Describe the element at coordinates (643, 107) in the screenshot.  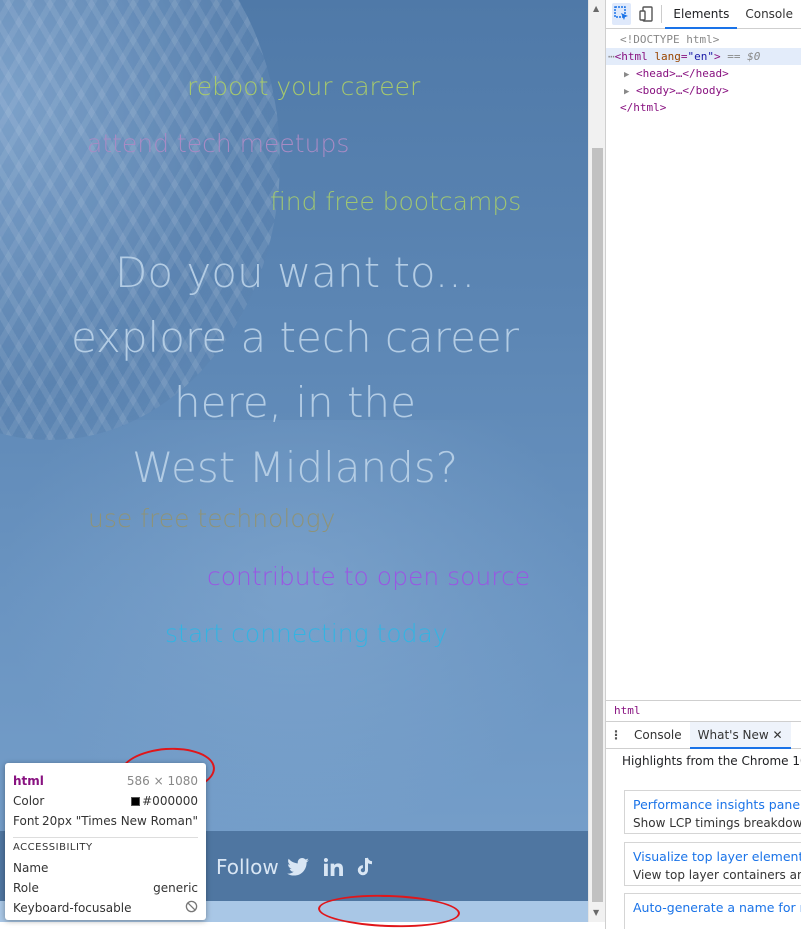
I see `dom-html-close: </html>` at that location.